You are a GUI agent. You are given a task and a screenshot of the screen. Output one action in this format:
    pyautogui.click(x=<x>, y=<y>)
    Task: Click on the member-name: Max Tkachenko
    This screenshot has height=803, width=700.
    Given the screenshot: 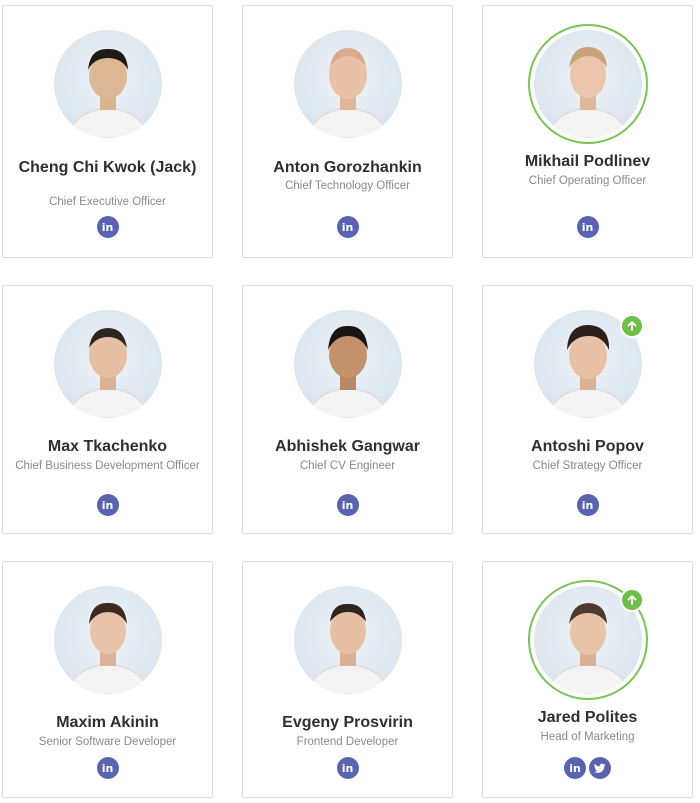 What is the action you would take?
    pyautogui.click(x=107, y=446)
    